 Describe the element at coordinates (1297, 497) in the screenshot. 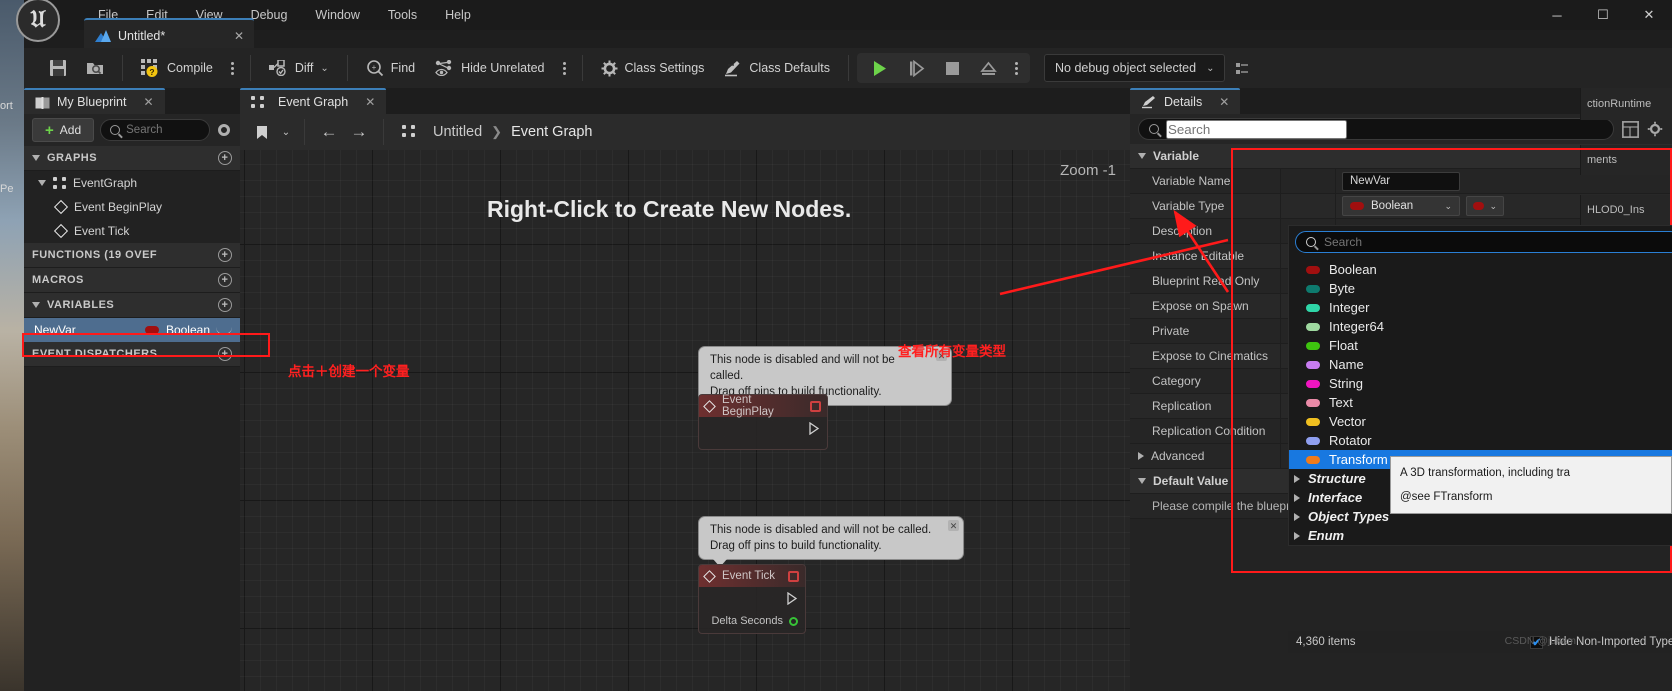

I see `chevron-right-icon` at that location.